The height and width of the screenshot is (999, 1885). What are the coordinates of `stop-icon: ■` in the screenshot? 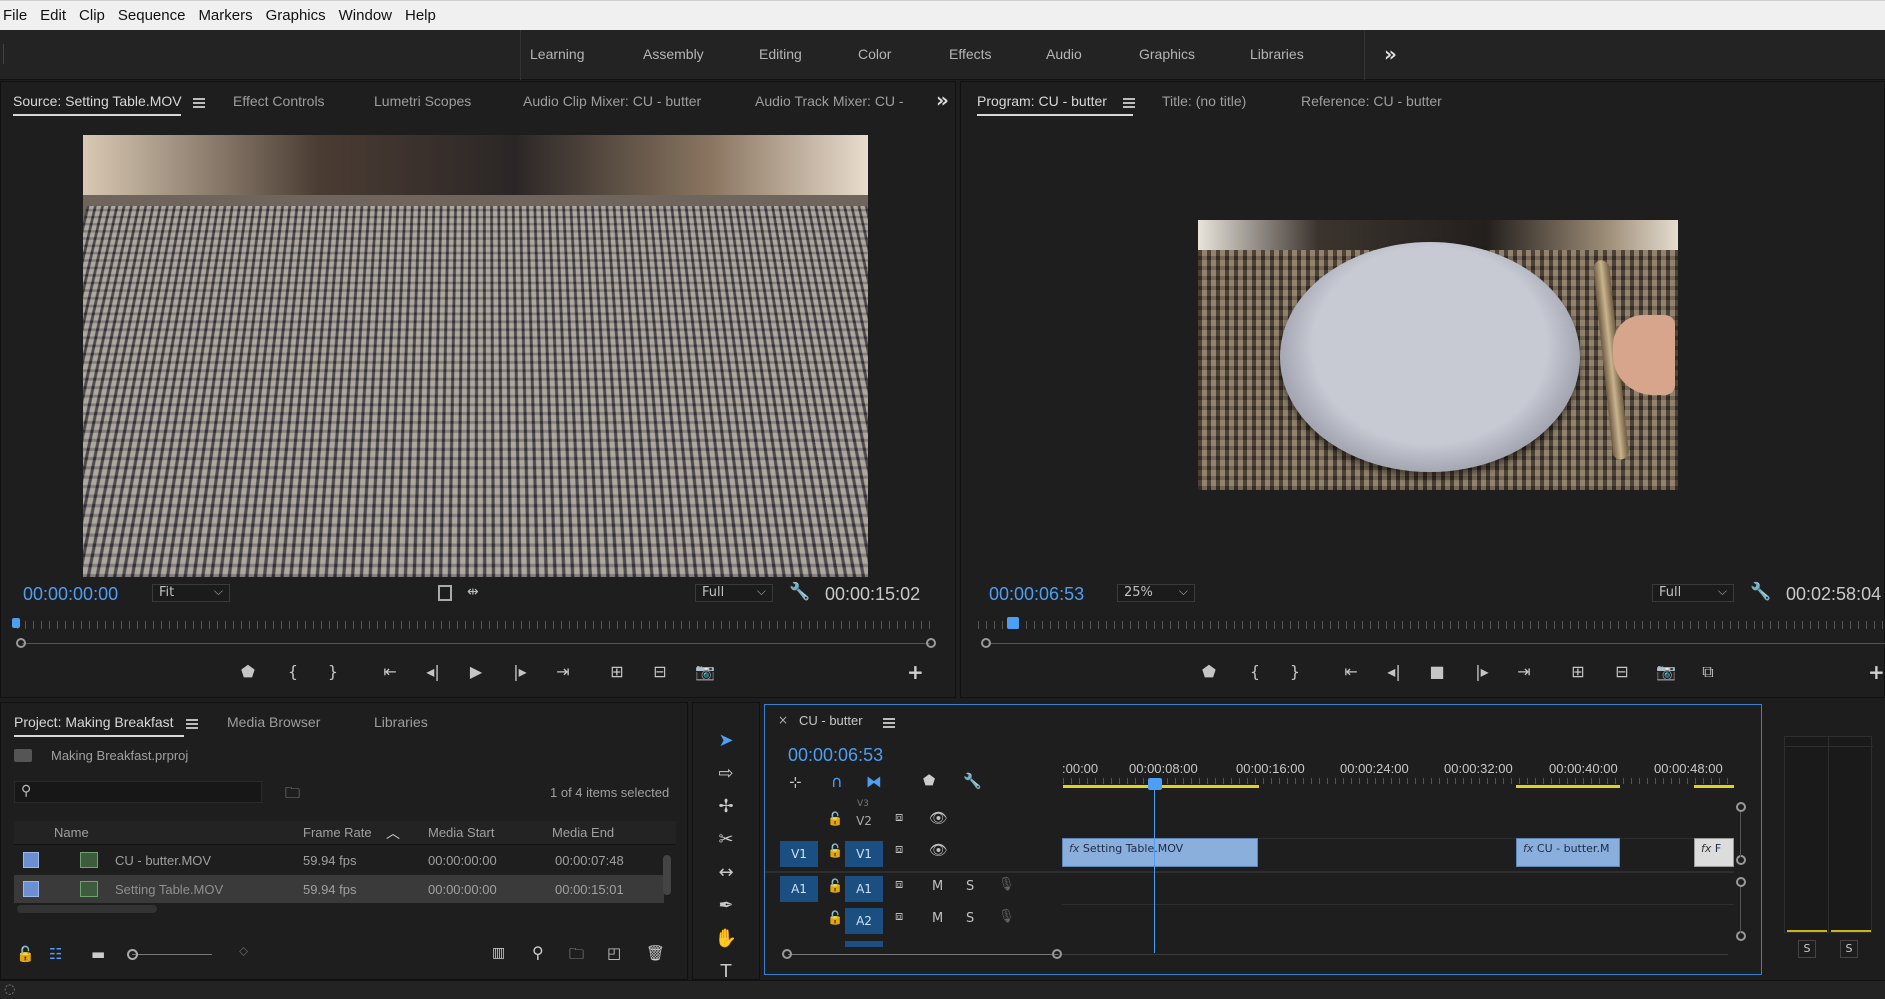 It's located at (1437, 671).